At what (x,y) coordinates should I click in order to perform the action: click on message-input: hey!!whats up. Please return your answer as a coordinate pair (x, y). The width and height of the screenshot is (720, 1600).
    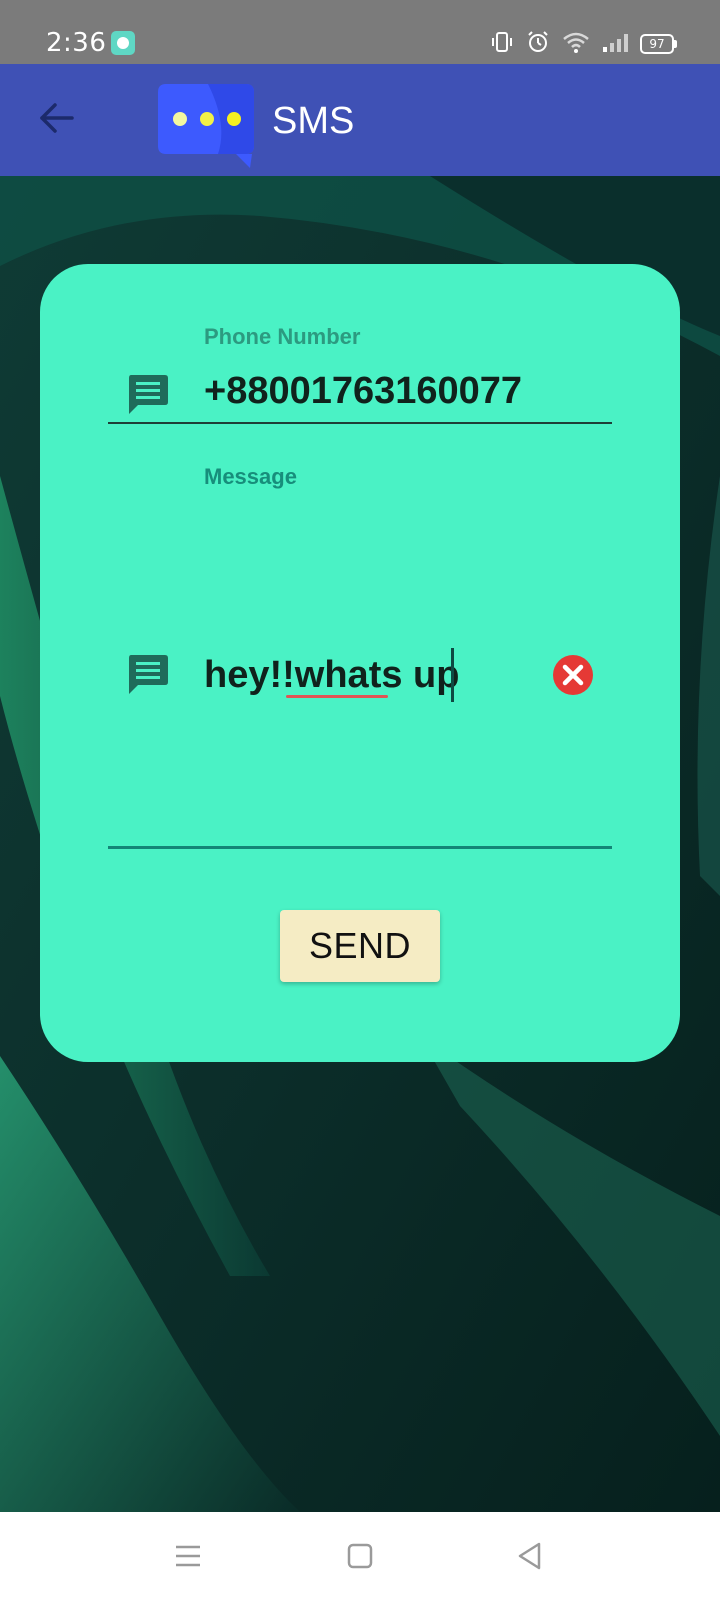
    Looking at the image, I should click on (331, 675).